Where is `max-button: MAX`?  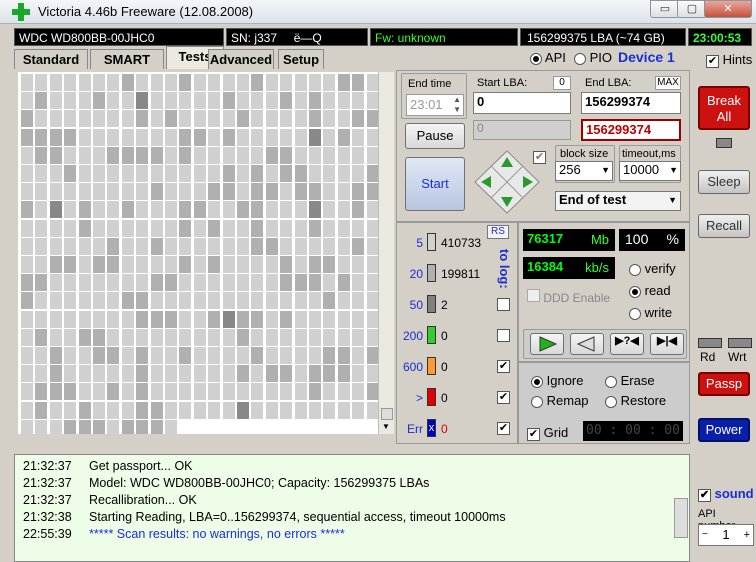 max-button: MAX is located at coordinates (668, 83).